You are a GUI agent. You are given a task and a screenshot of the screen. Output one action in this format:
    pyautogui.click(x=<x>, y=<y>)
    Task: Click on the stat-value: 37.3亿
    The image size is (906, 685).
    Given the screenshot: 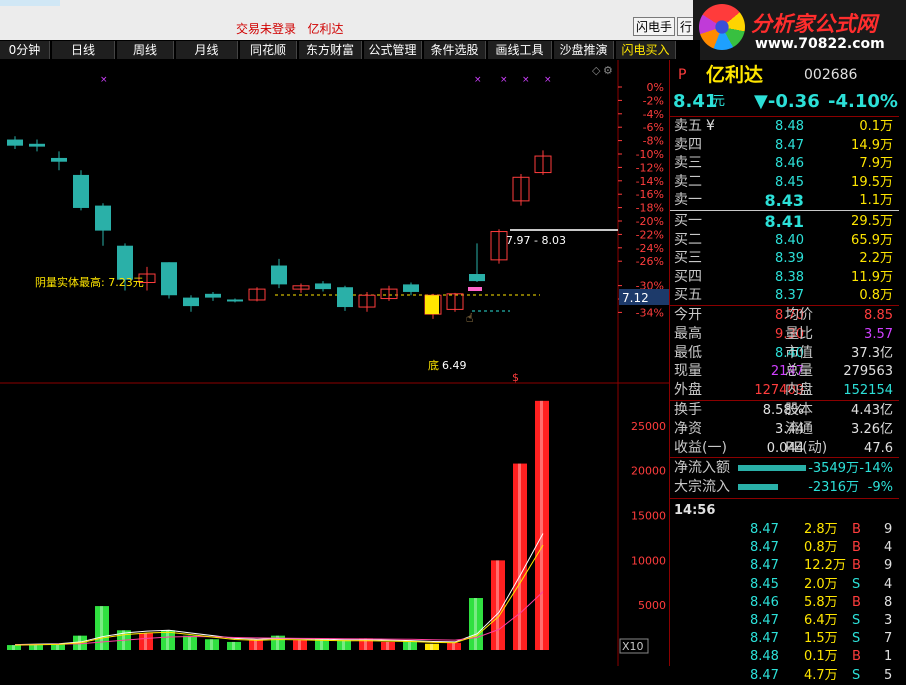 What is the action you would take?
    pyautogui.click(x=872, y=353)
    